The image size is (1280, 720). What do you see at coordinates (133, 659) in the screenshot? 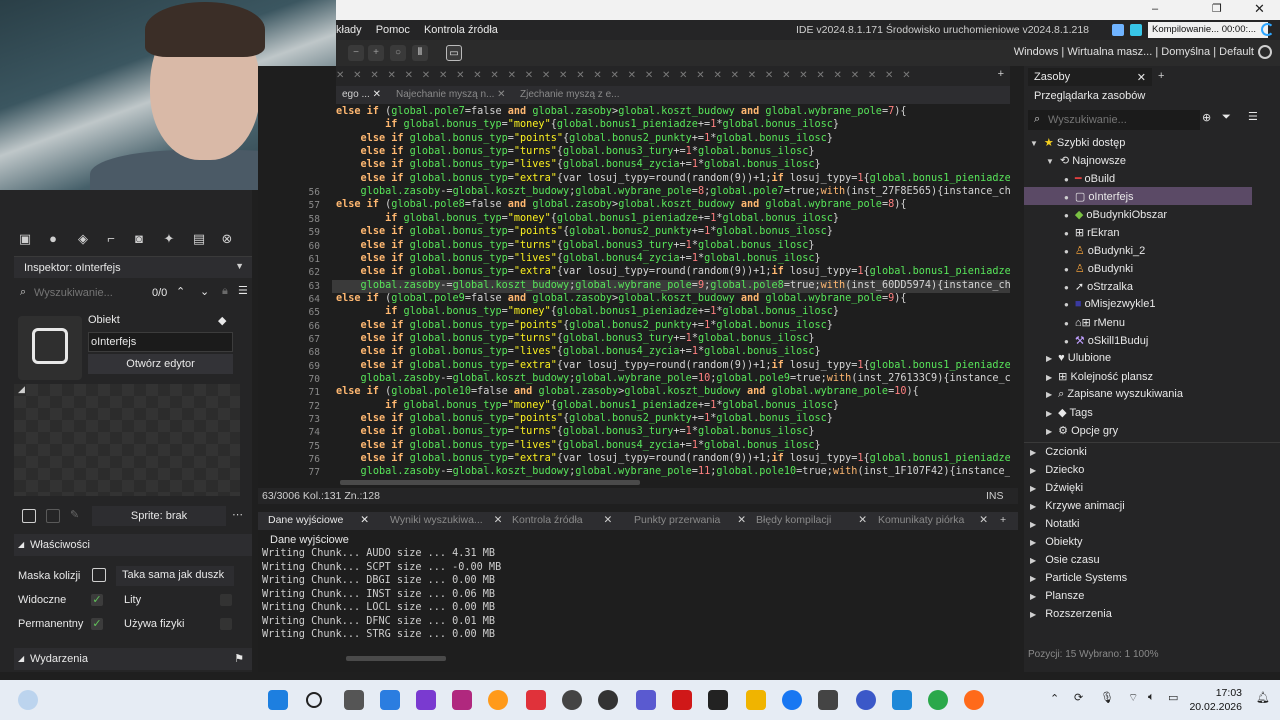
I see `events-section-header: ◢ Wydarzenia ⚑` at bounding box center [133, 659].